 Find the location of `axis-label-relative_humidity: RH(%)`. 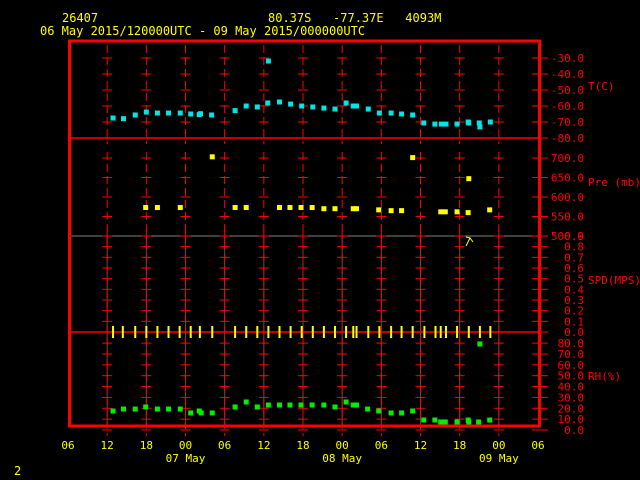

axis-label-relative_humidity: RH(%) is located at coordinates (604, 376).